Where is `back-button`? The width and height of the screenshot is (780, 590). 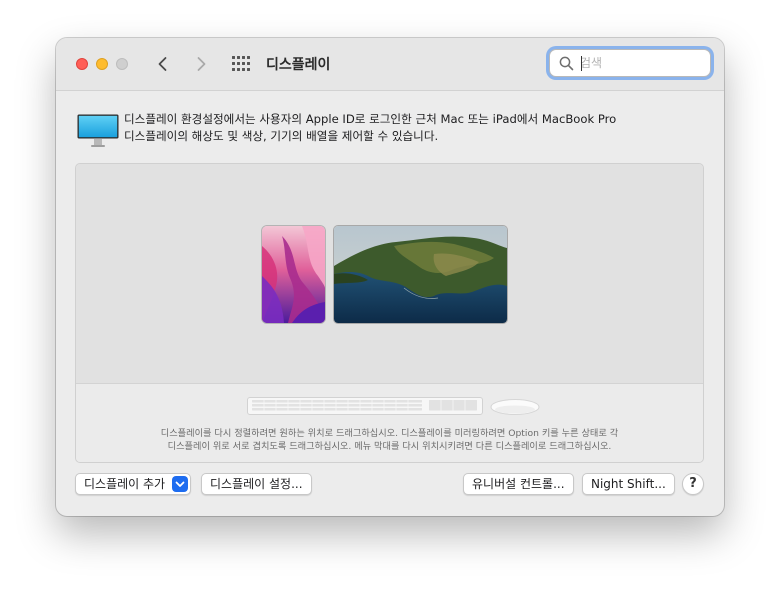 back-button is located at coordinates (163, 64).